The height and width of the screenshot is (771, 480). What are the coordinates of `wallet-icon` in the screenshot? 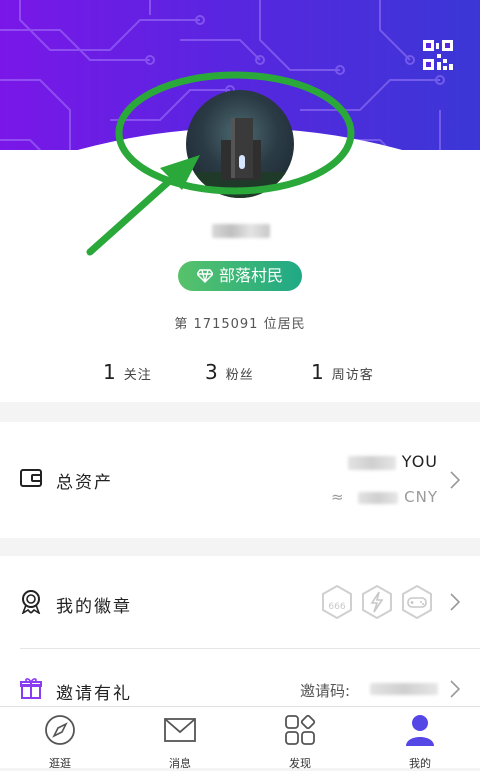 It's located at (31, 478).